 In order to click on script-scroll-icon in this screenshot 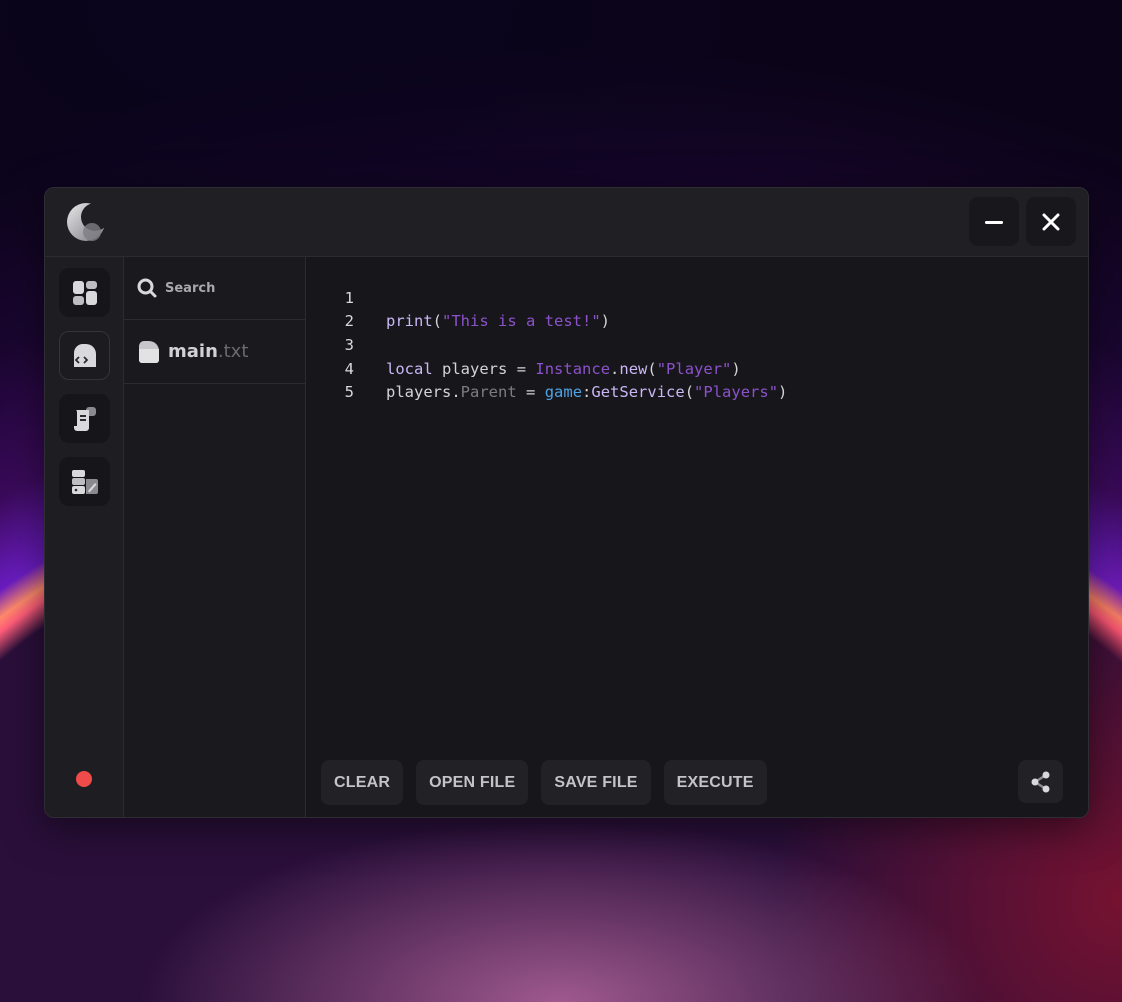, I will do `click(84, 418)`.